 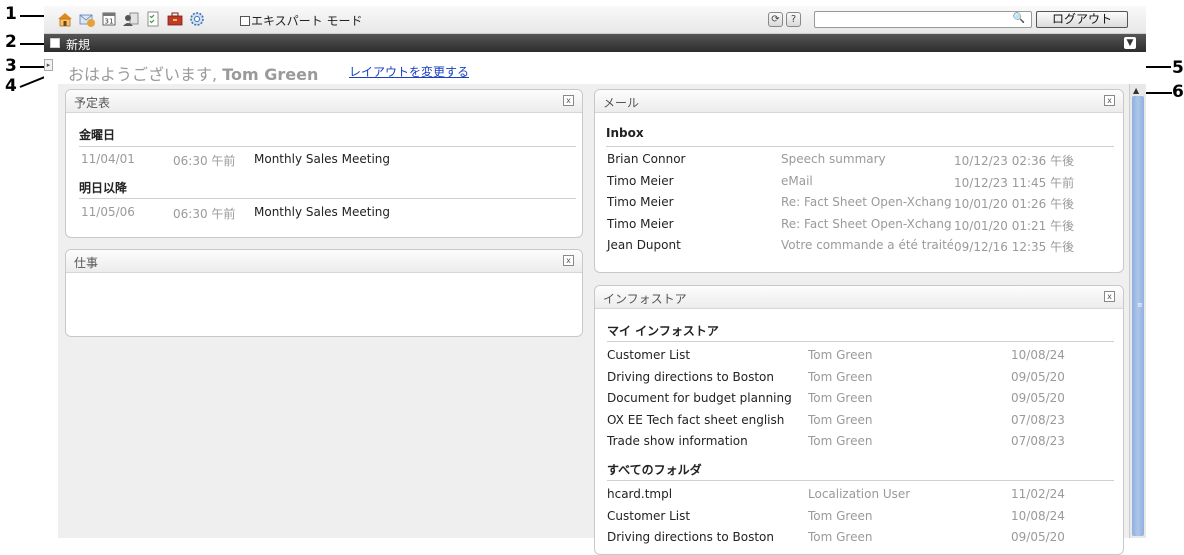 I want to click on mail-from: Jean Dupont, so click(x=644, y=245).